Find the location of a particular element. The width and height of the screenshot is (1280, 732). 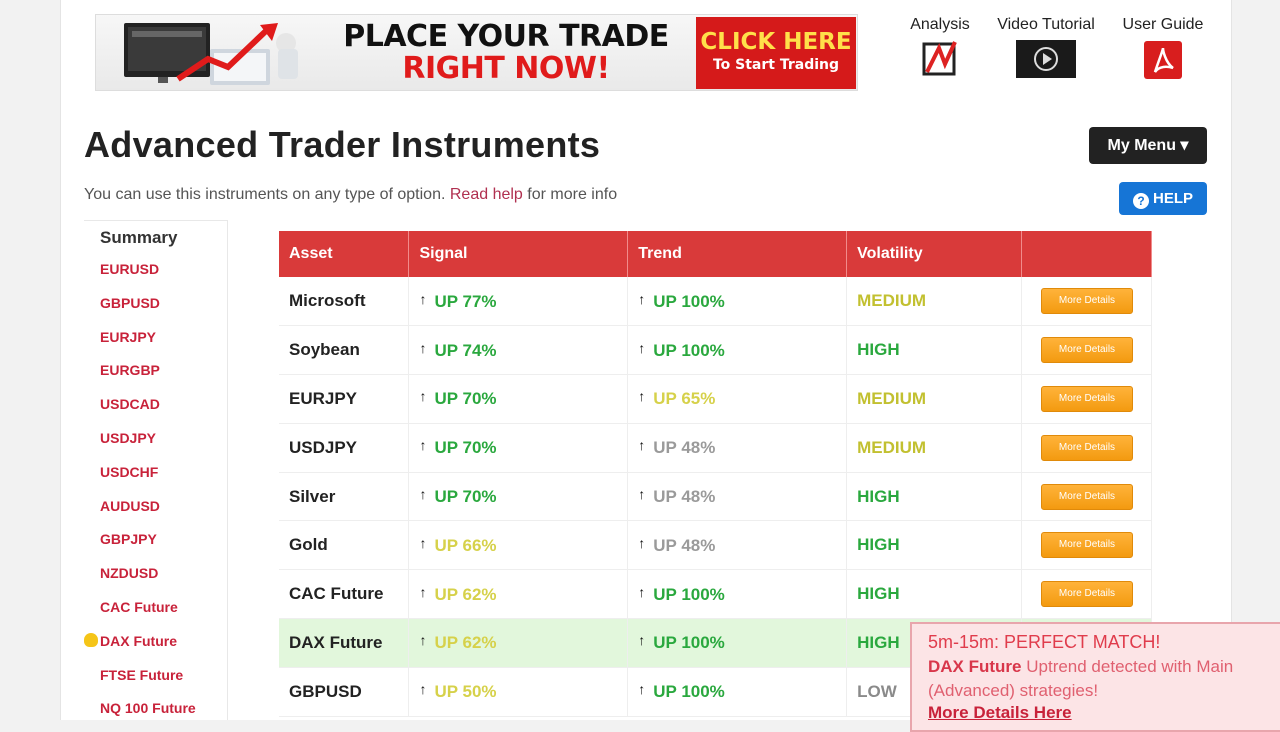

signal-value: UP 74% is located at coordinates (465, 350).